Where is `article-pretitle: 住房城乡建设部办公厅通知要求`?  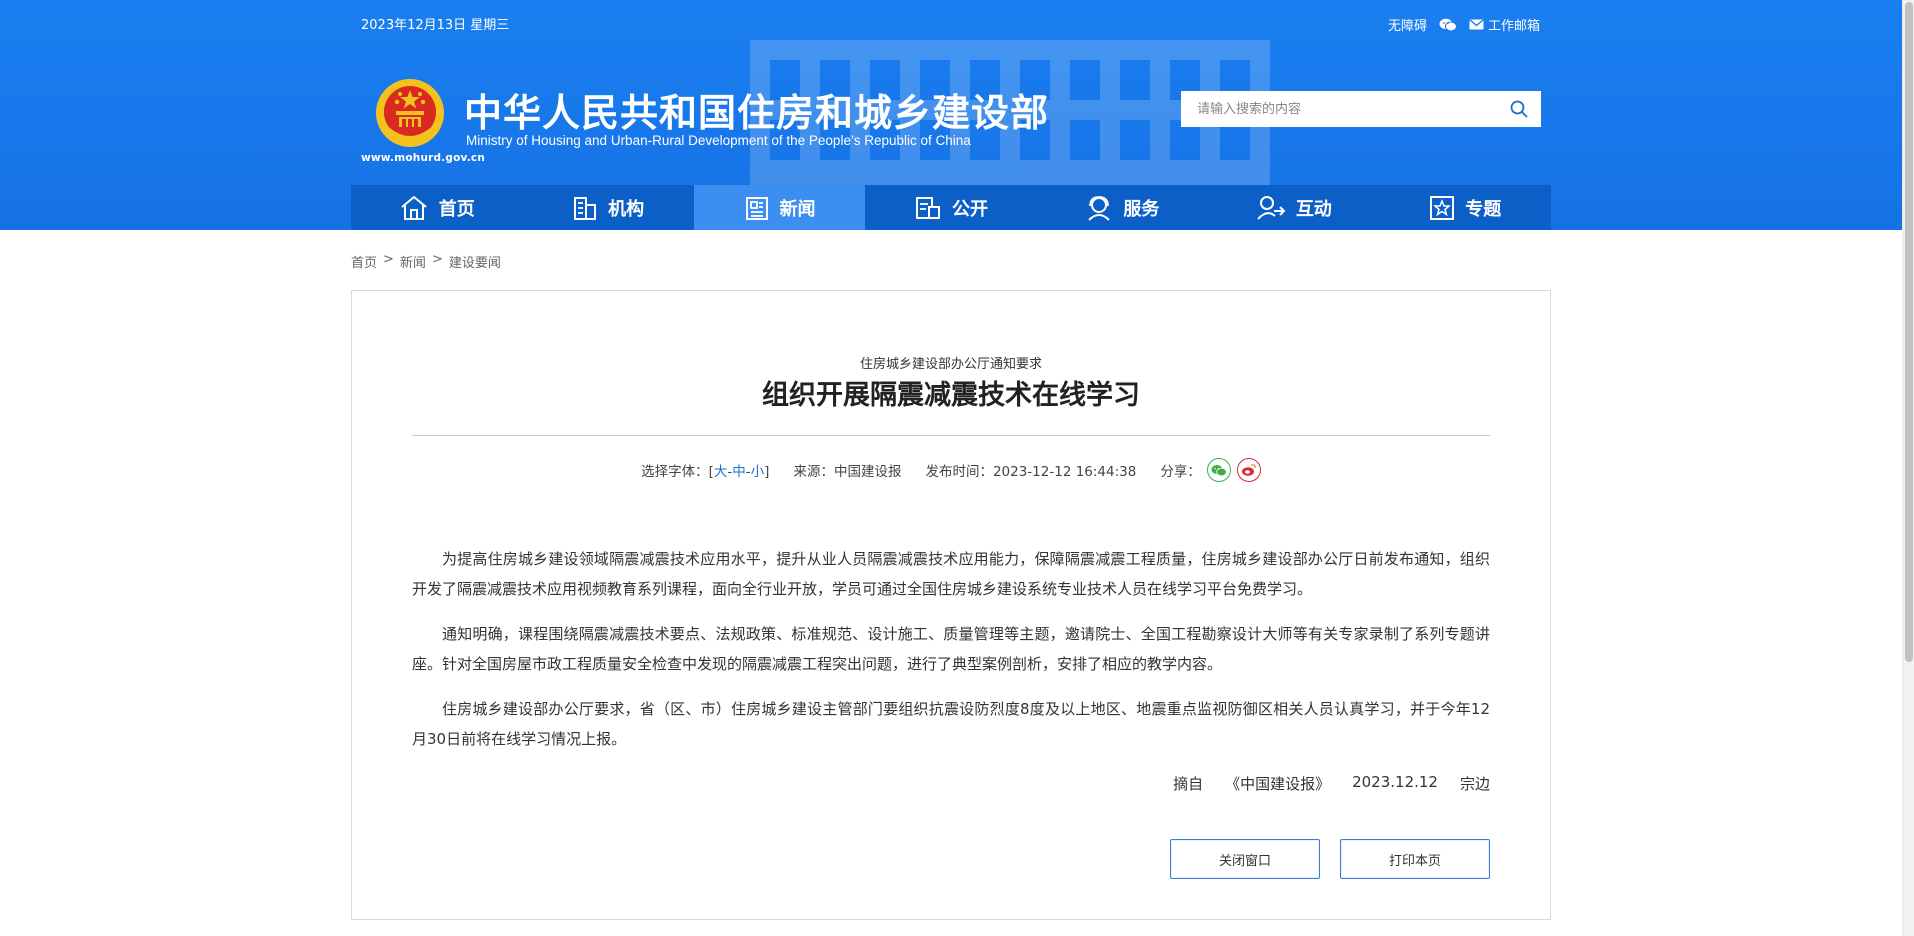 article-pretitle: 住房城乡建设部办公厅通知要求 is located at coordinates (950, 364).